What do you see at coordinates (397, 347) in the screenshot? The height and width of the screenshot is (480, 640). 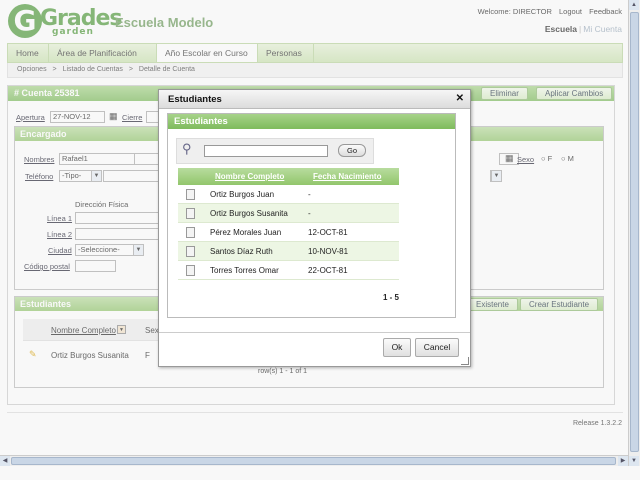 I see `ok-button: Ok` at bounding box center [397, 347].